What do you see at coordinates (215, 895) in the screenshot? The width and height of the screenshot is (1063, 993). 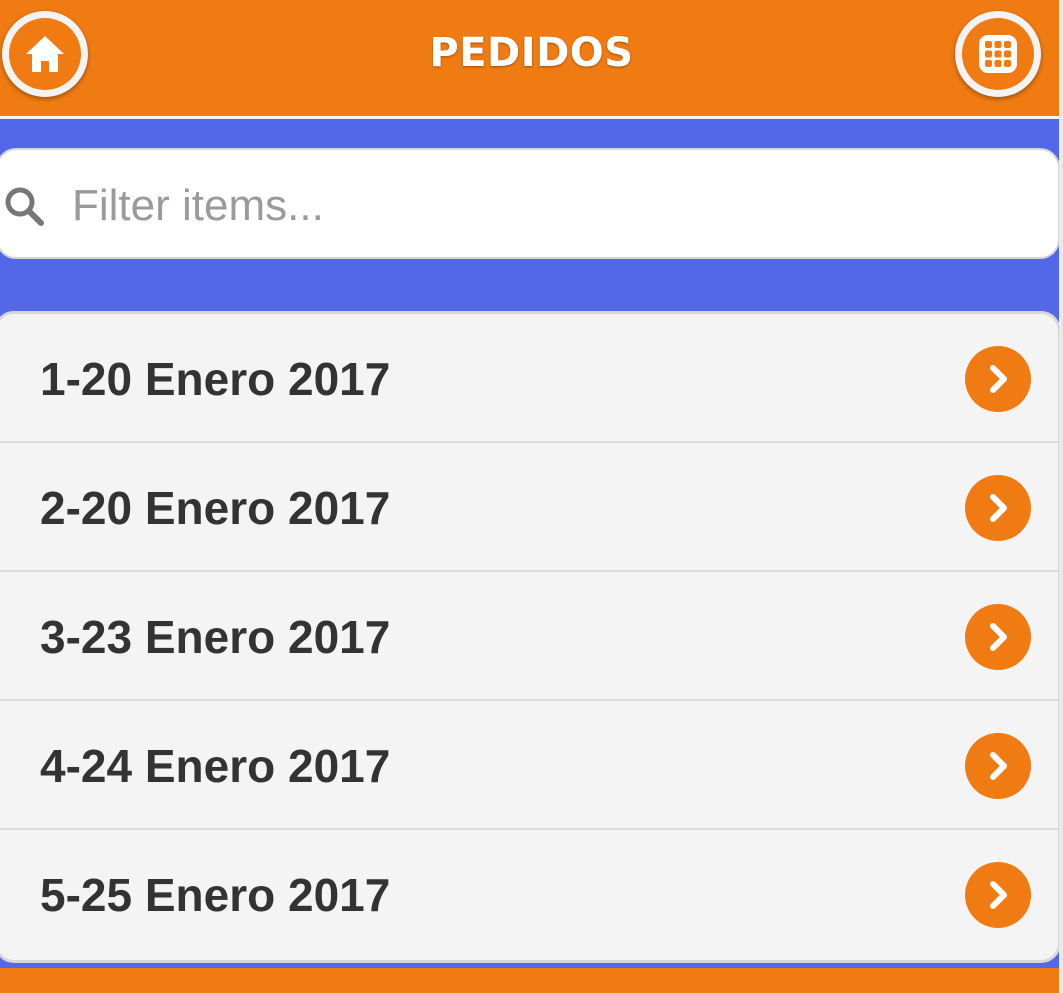 I see `list-item-label: 5-25 Enero 2017` at bounding box center [215, 895].